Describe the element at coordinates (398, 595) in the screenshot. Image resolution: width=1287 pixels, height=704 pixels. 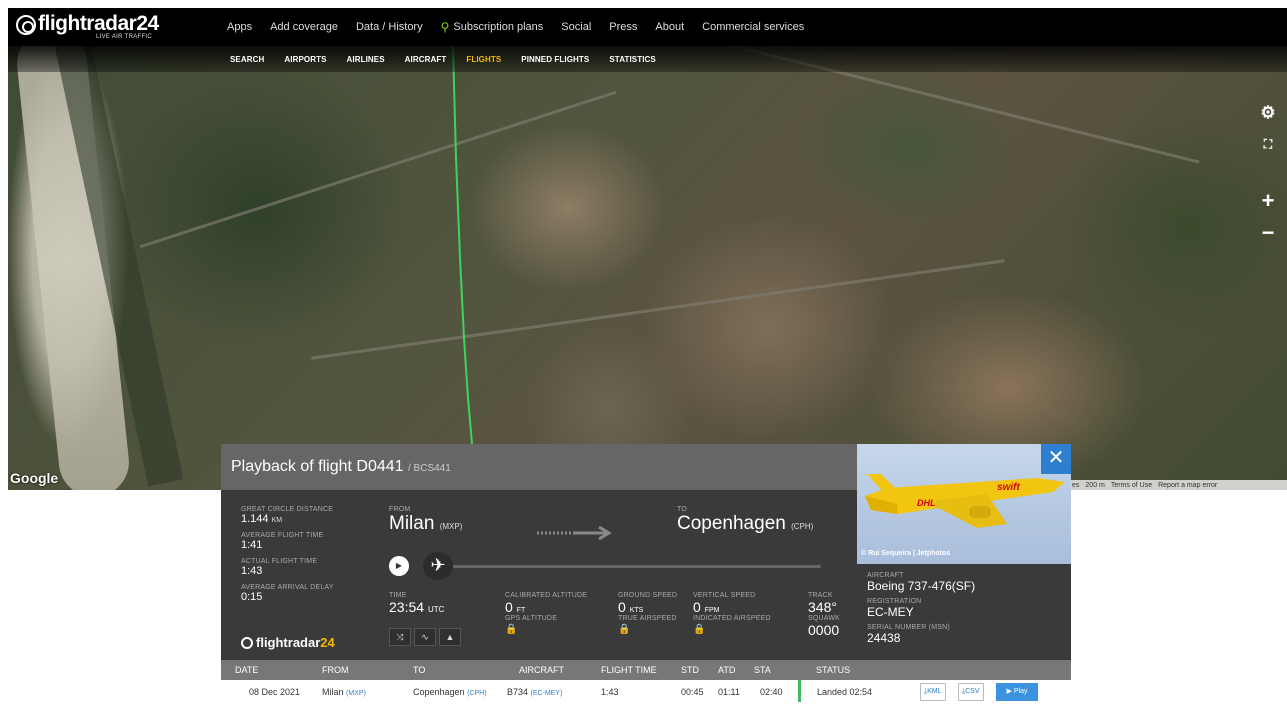
I see `time-label: TIME` at that location.